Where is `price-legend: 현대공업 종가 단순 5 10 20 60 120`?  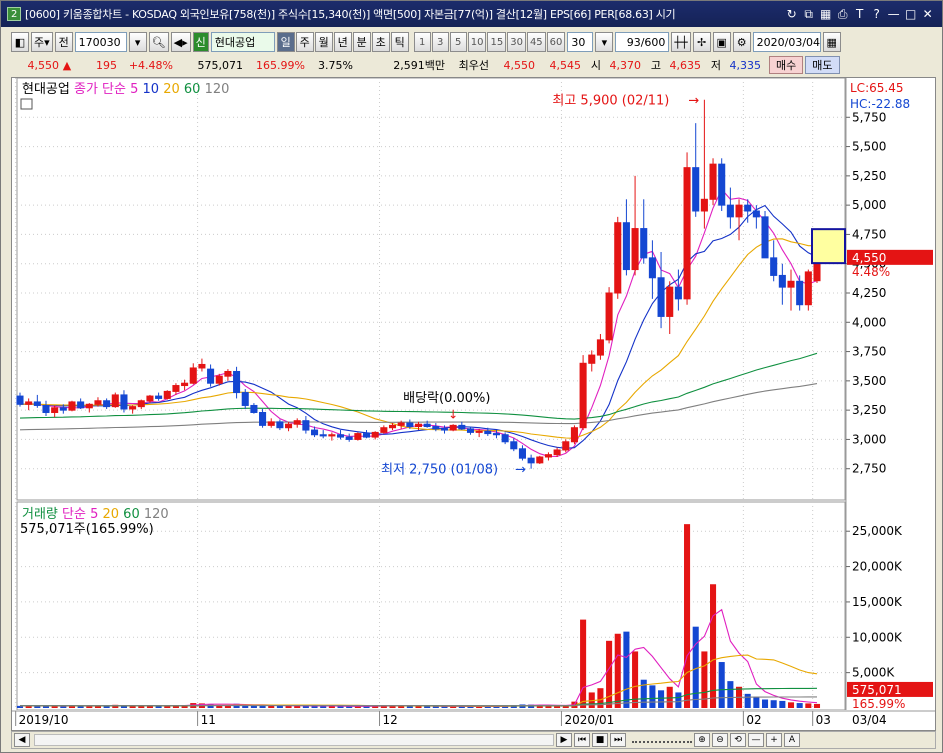 price-legend: 현대공업 종가 단순 5 10 20 60 120 is located at coordinates (125, 89).